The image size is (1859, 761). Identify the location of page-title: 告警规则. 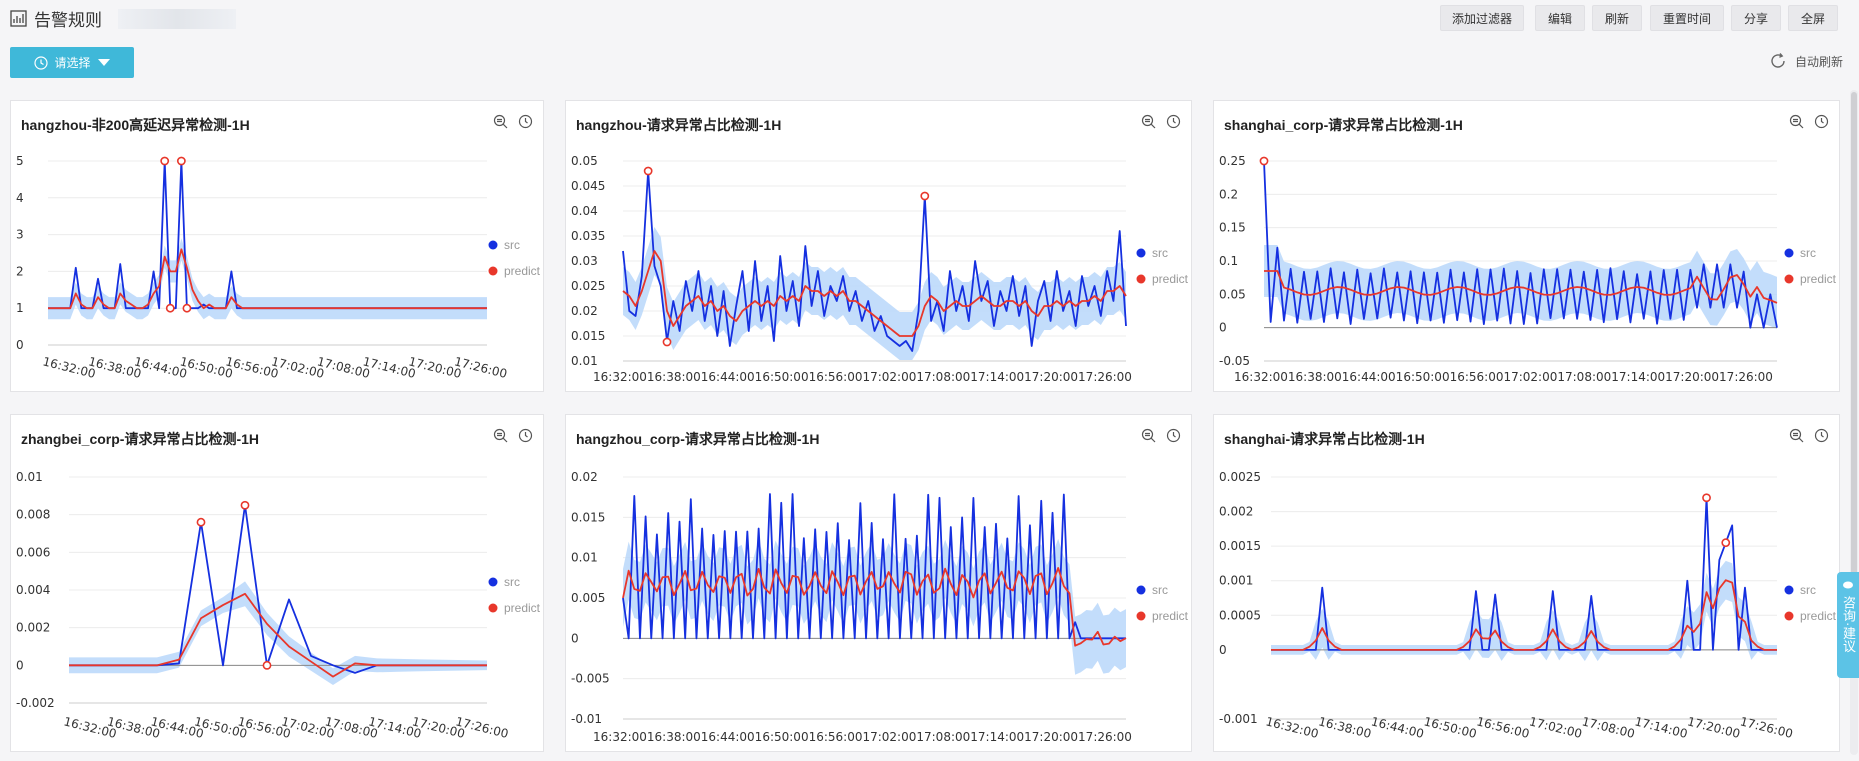
(68, 20).